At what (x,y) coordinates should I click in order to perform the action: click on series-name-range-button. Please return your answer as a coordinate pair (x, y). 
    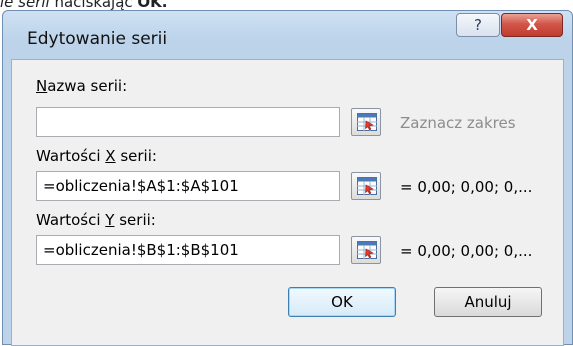
    Looking at the image, I should click on (366, 122).